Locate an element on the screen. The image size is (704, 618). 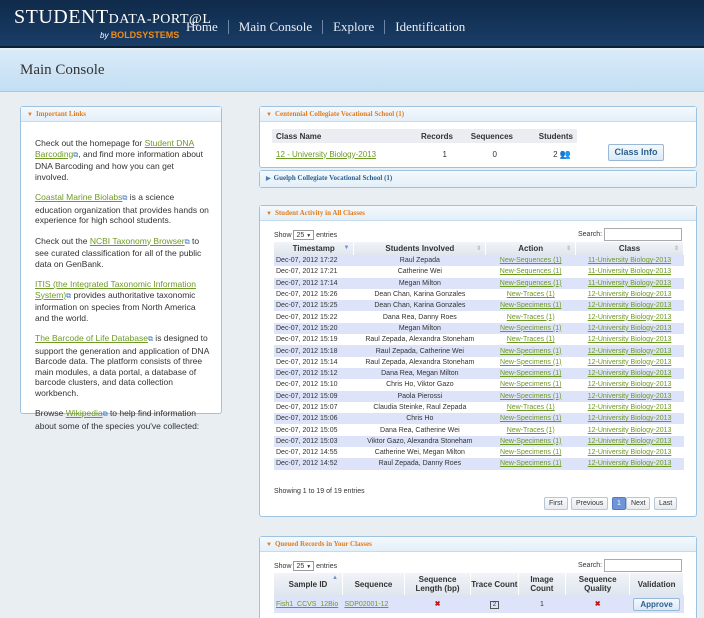
col-image-count: Image Count is located at coordinates (542, 584).